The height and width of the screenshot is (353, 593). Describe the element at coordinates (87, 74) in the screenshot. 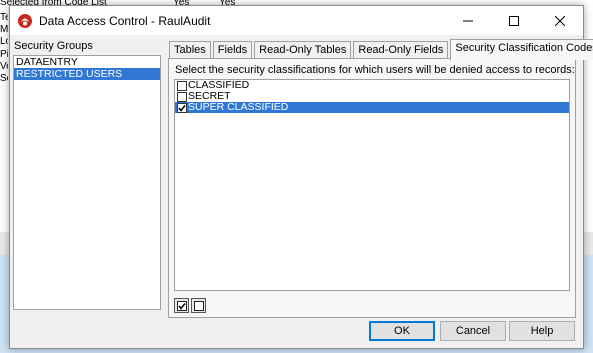

I see `group-item-restricted-users: RESTRICTED USERS` at that location.